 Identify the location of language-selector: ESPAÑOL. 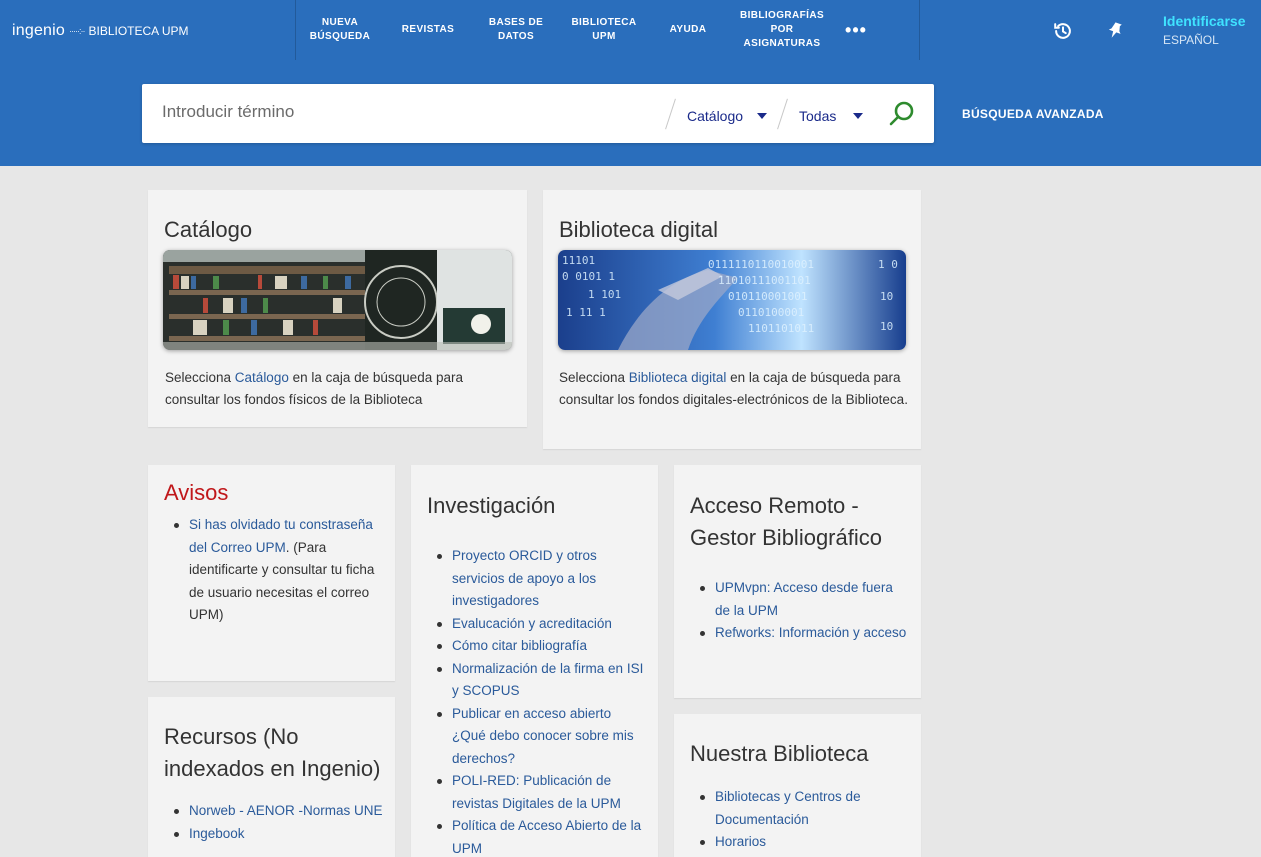
(1204, 40).